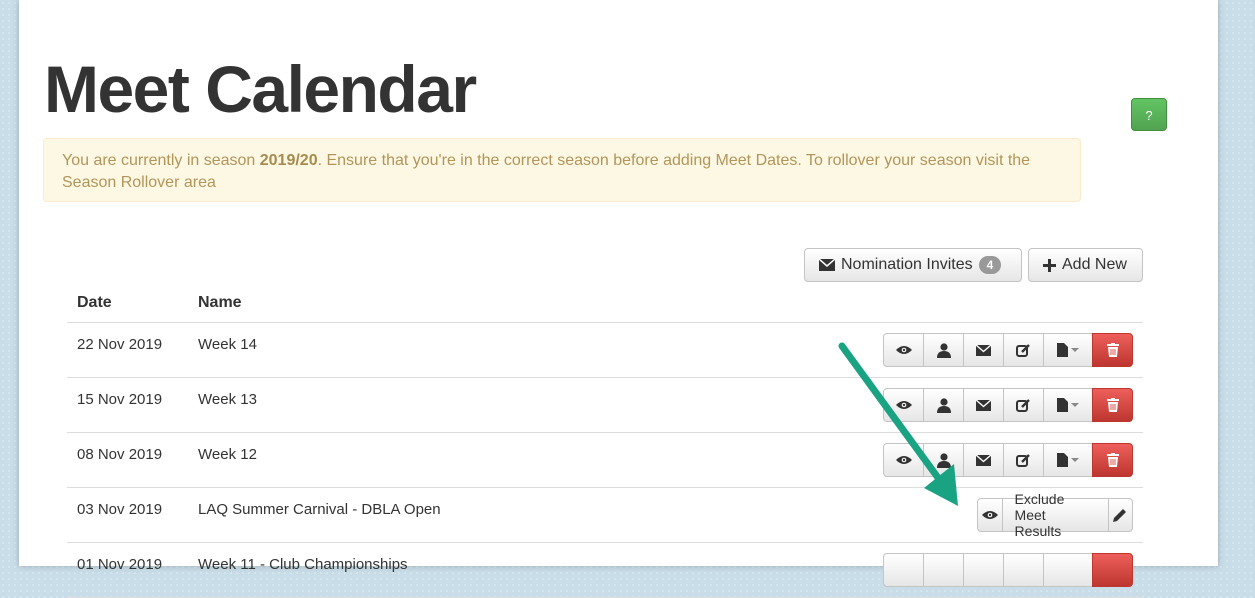 This screenshot has width=1255, height=598. What do you see at coordinates (632, 515) in the screenshot?
I see `row-name: LAQ Summer Carnival - DBLA Open` at bounding box center [632, 515].